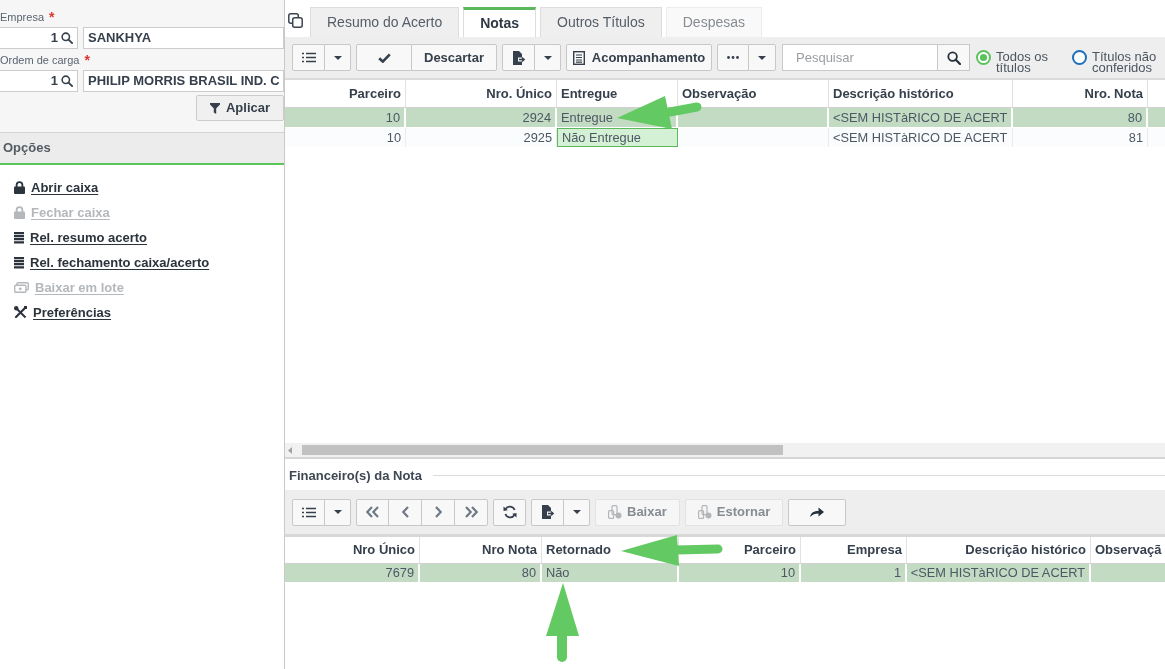 The image size is (1165, 669). I want to click on more-button, so click(733, 57).